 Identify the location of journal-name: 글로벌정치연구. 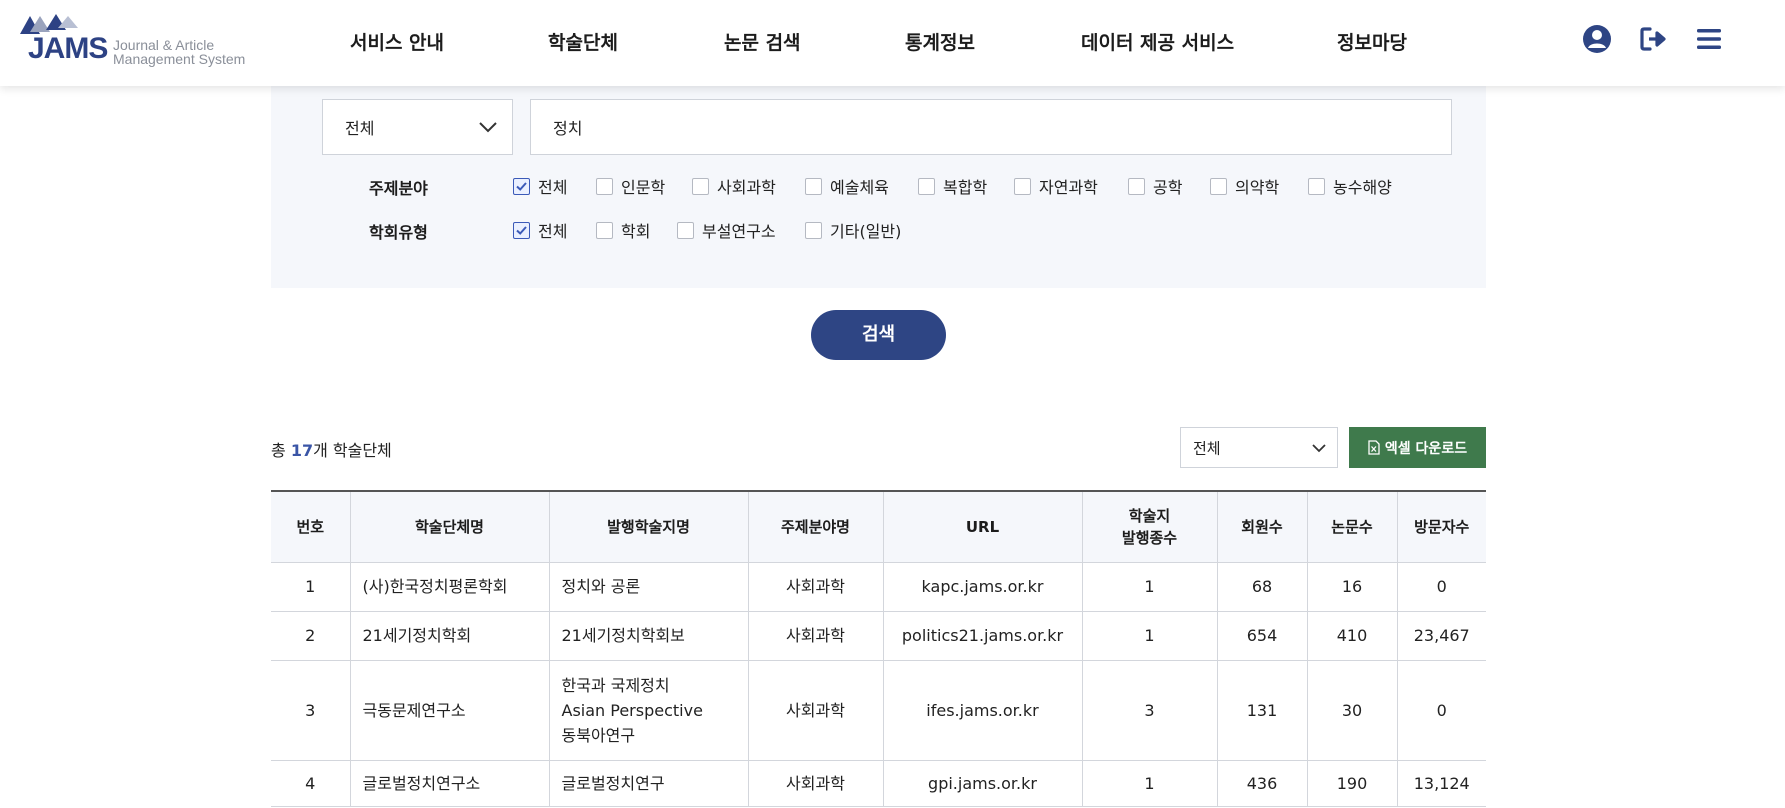
(613, 783).